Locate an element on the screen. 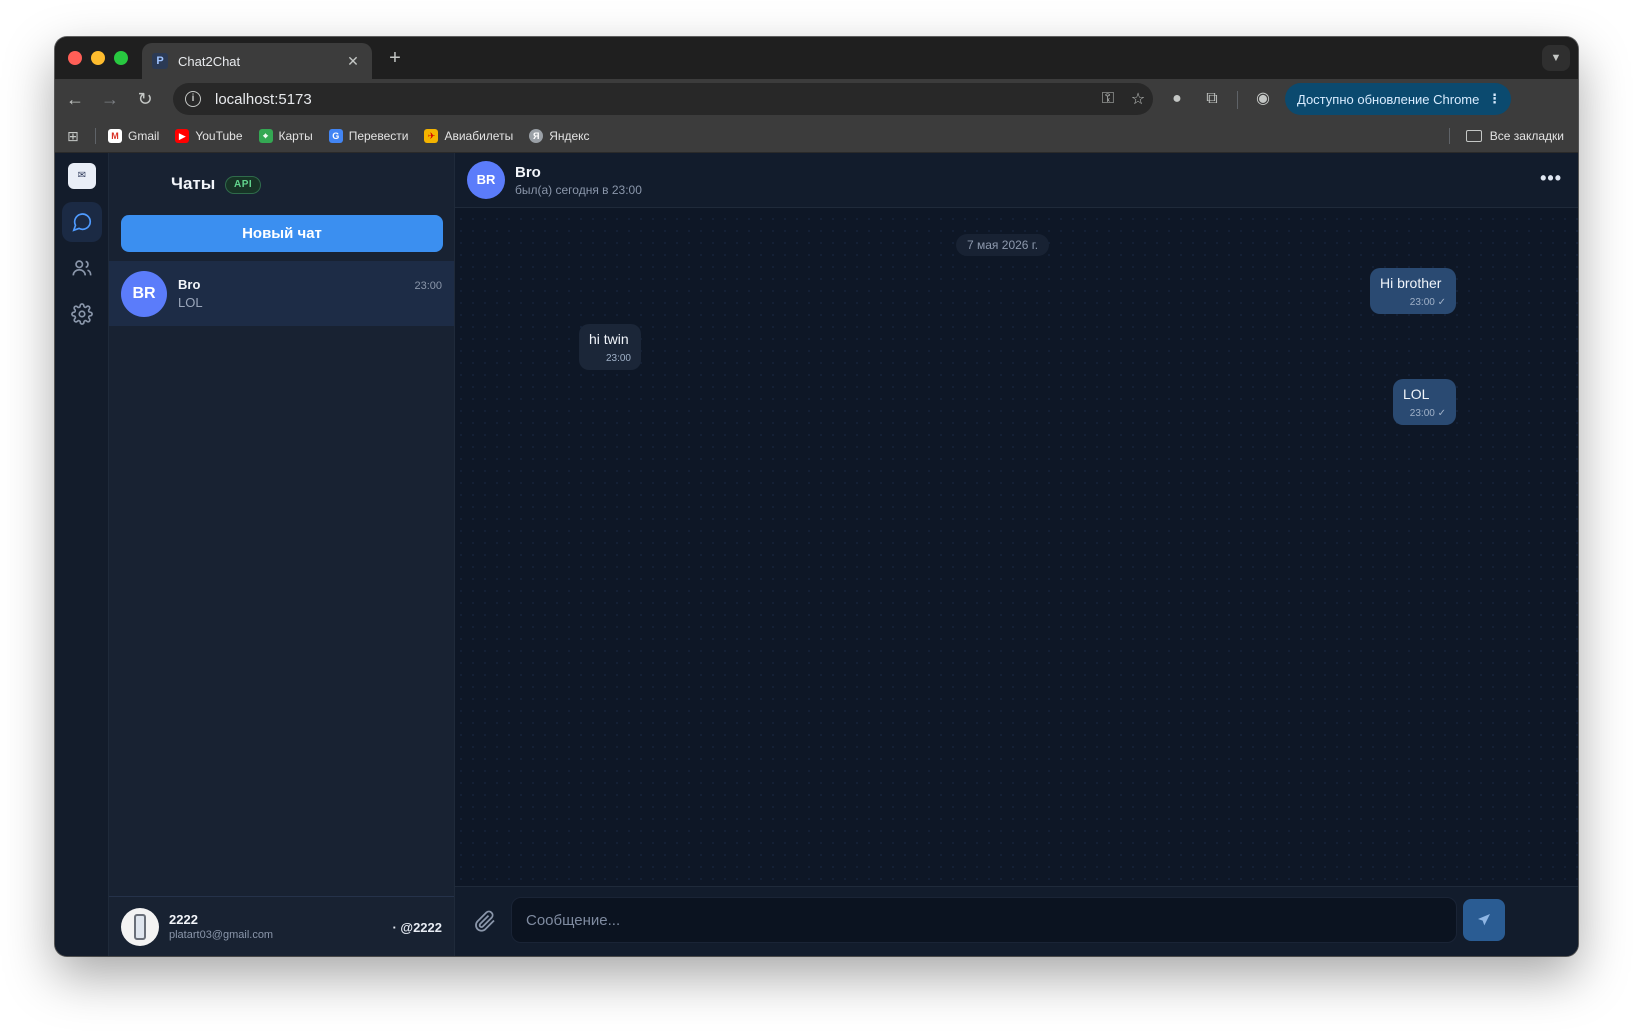  tab-strip: P Chat2Chat ✕ + ▼ is located at coordinates (816, 58).